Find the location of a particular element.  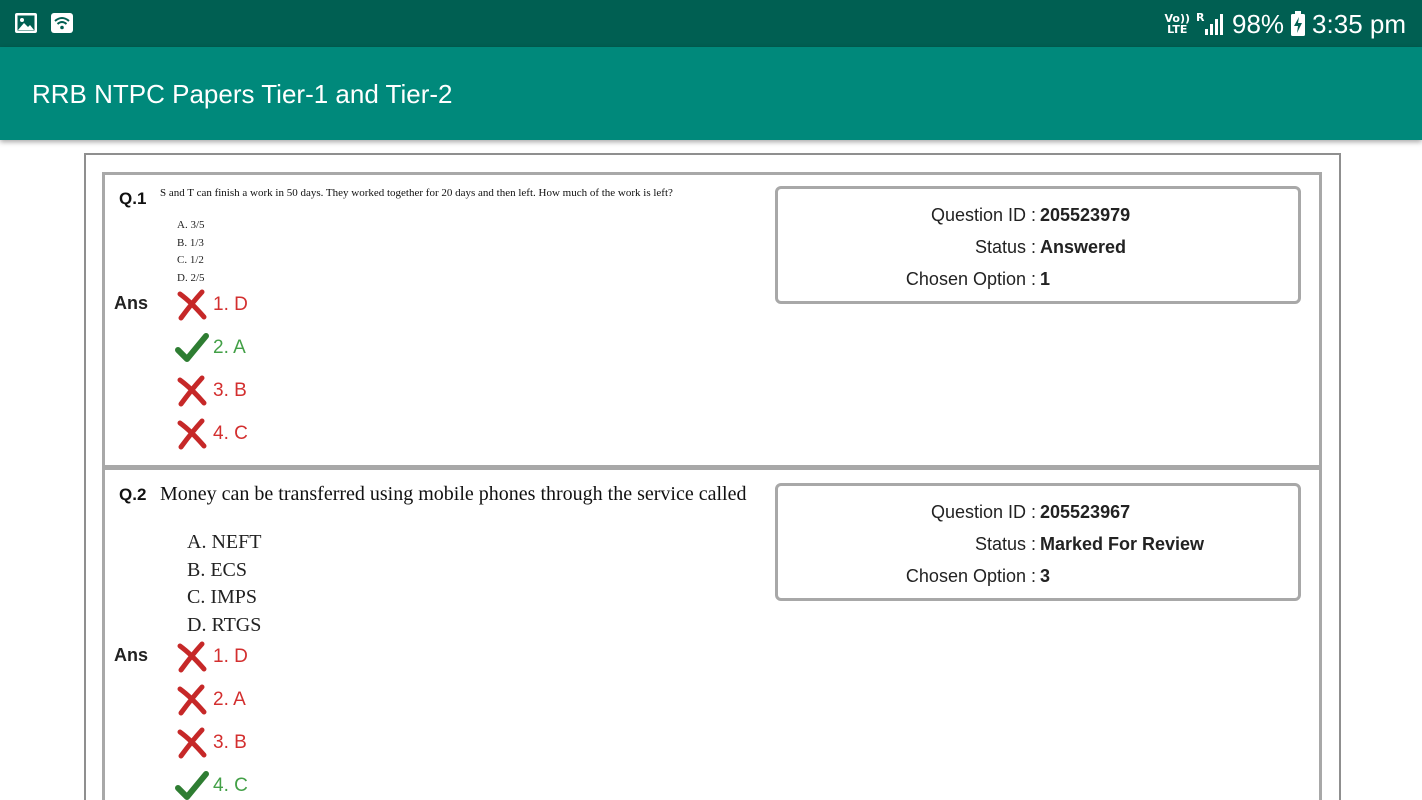

chosen-option-row: Chosen Option : 3 is located at coordinates (1038, 581).